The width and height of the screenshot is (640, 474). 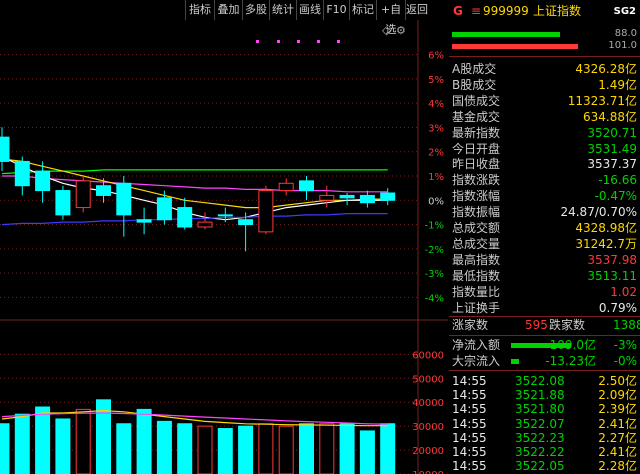 What do you see at coordinates (476, 116) in the screenshot?
I see `stat-label: 基金成交` at bounding box center [476, 116].